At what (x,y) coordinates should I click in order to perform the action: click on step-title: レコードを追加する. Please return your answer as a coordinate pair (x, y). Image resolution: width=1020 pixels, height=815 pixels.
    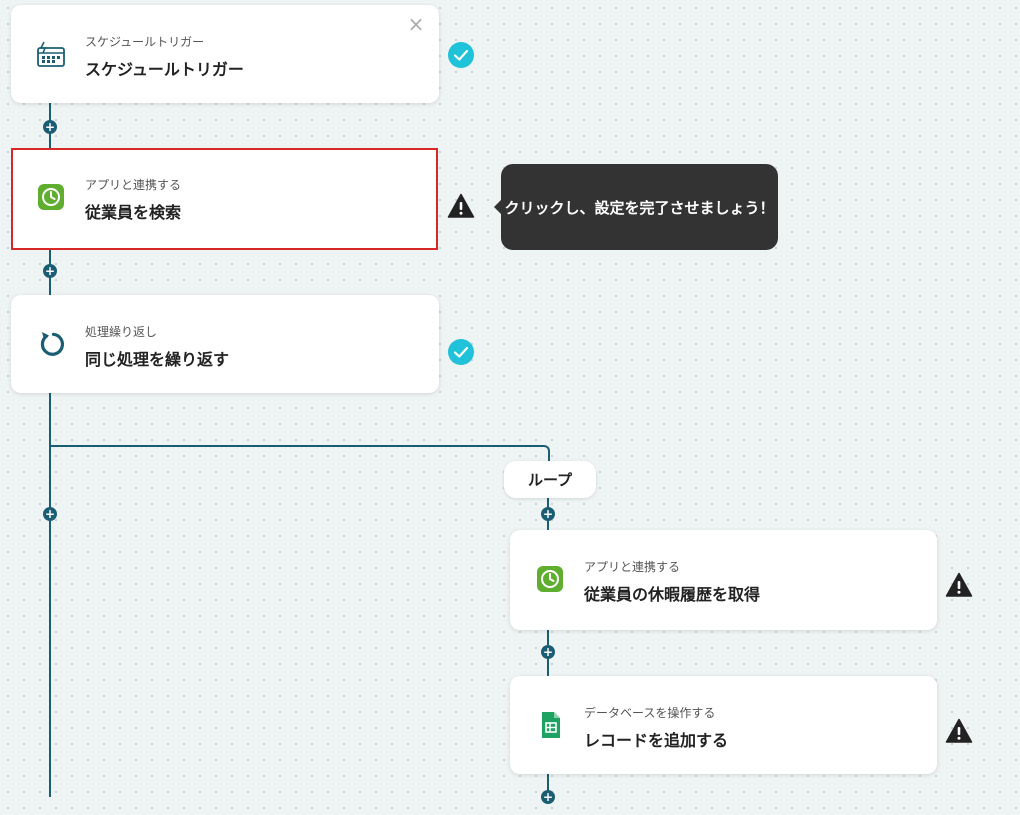
    Looking at the image, I should click on (656, 740).